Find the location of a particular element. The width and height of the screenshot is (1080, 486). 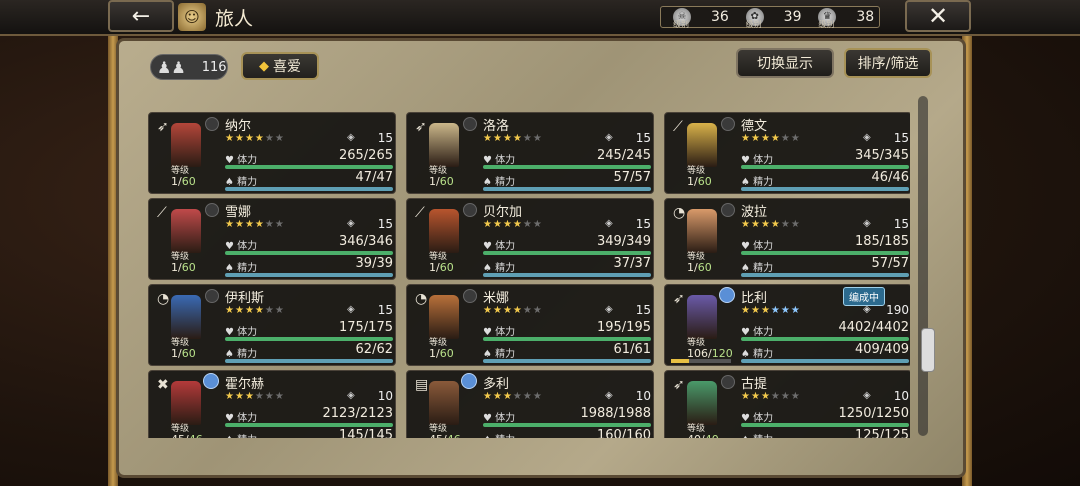

job-badge-icon is located at coordinates (727, 295).